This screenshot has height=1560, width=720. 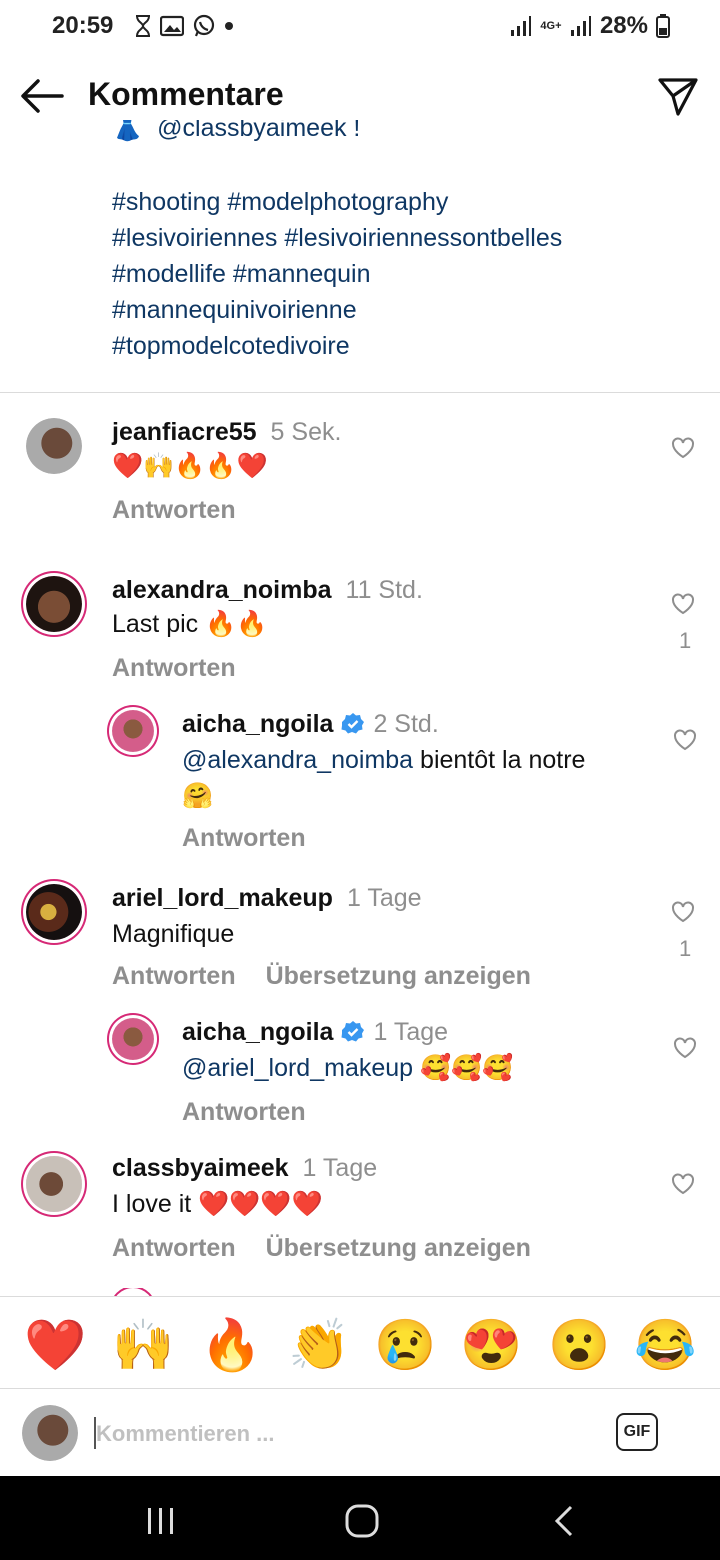 What do you see at coordinates (50, 1433) in the screenshot?
I see `my-avatar` at bounding box center [50, 1433].